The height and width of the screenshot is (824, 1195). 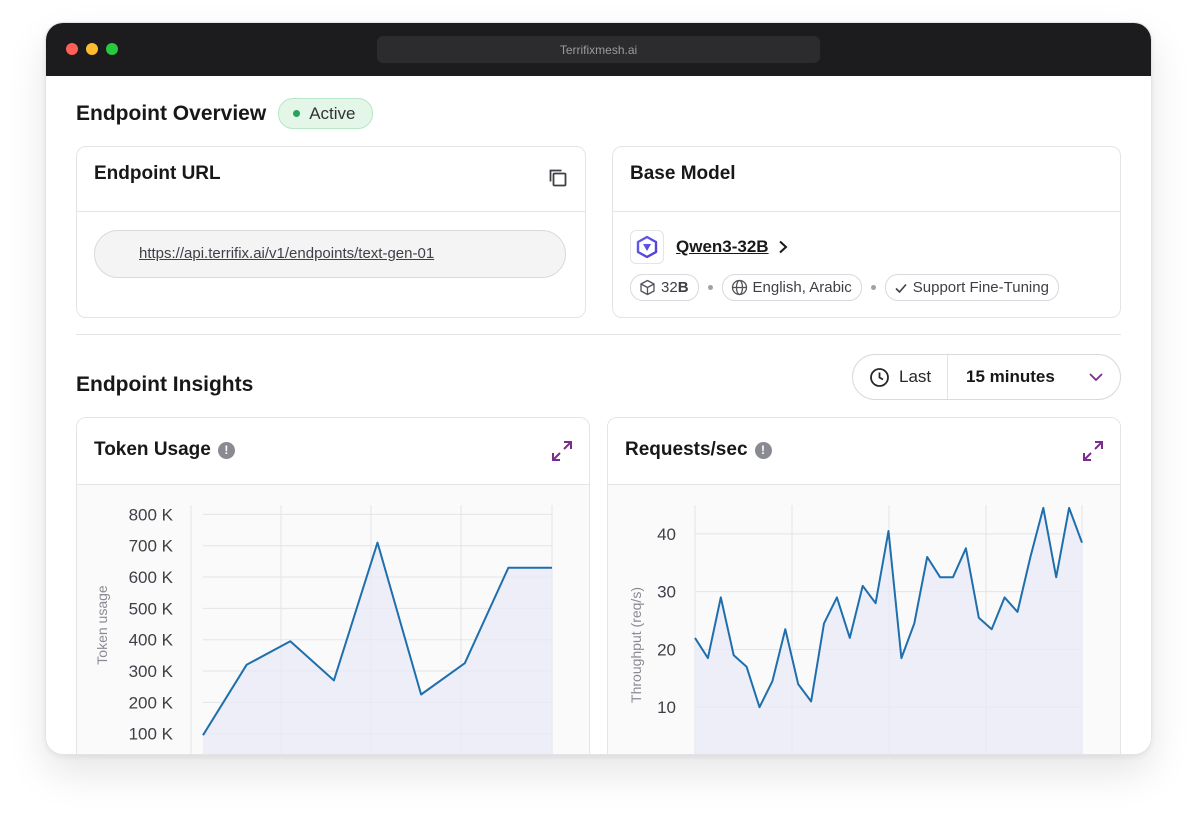 What do you see at coordinates (879, 377) in the screenshot?
I see `clock-icon` at bounding box center [879, 377].